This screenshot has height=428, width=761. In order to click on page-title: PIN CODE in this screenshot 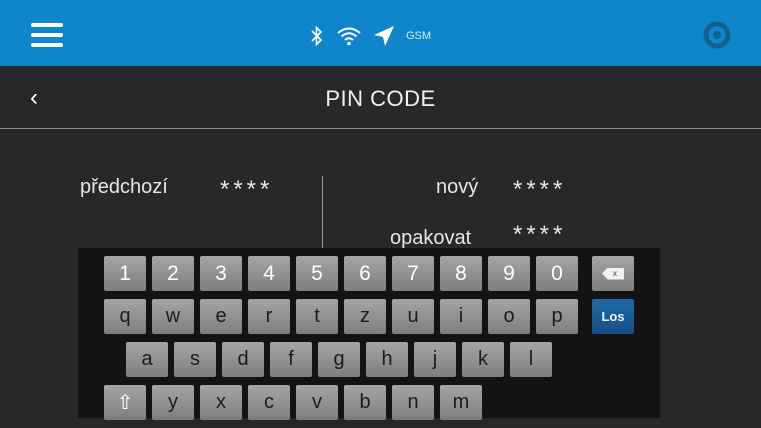, I will do `click(380, 98)`.